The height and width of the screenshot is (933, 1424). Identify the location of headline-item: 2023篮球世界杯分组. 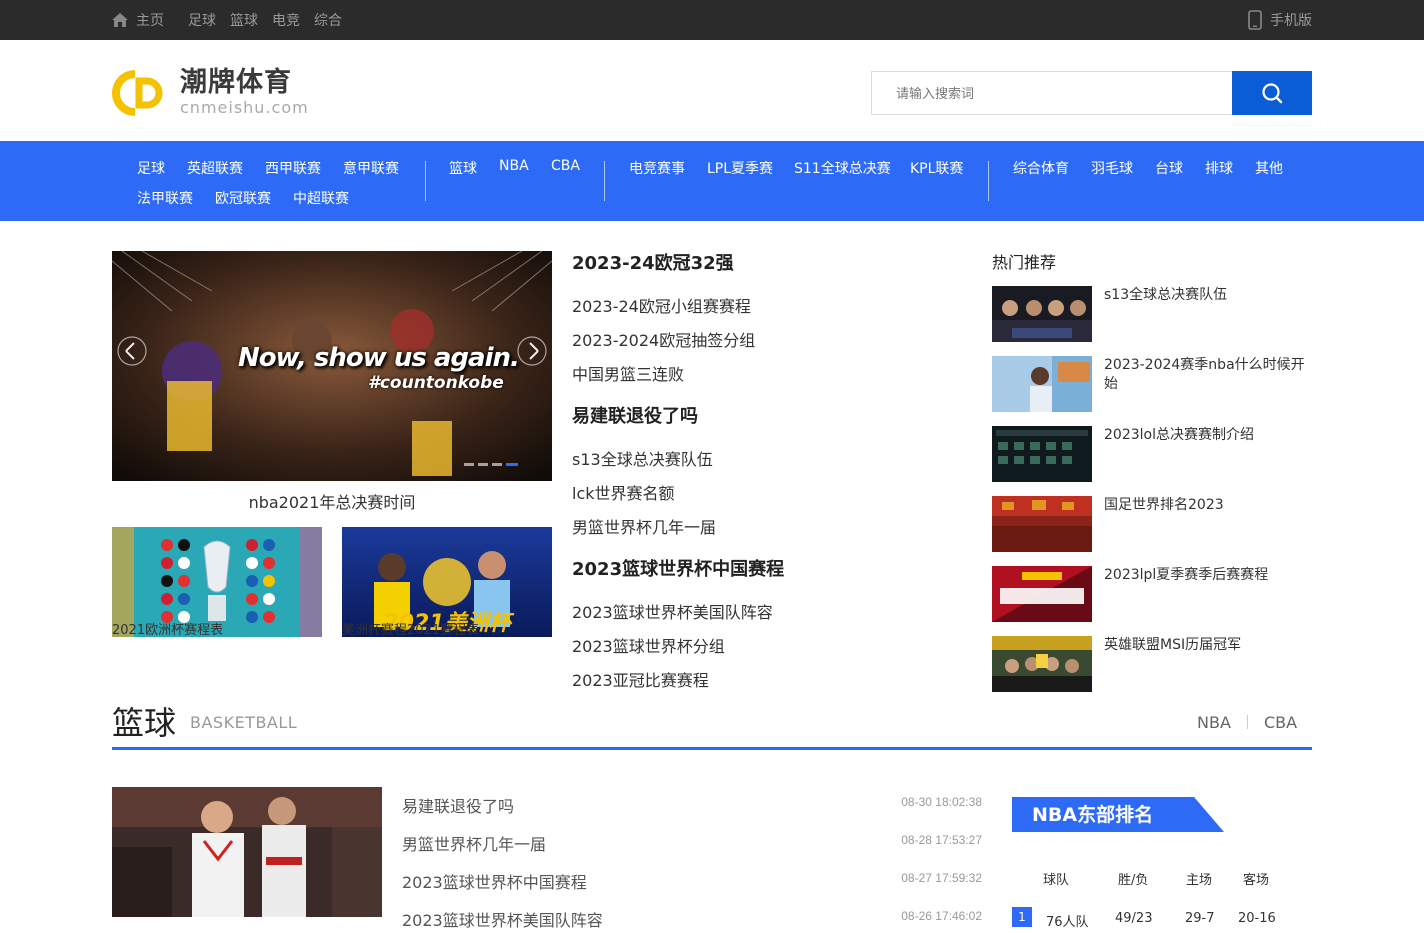
(762, 647).